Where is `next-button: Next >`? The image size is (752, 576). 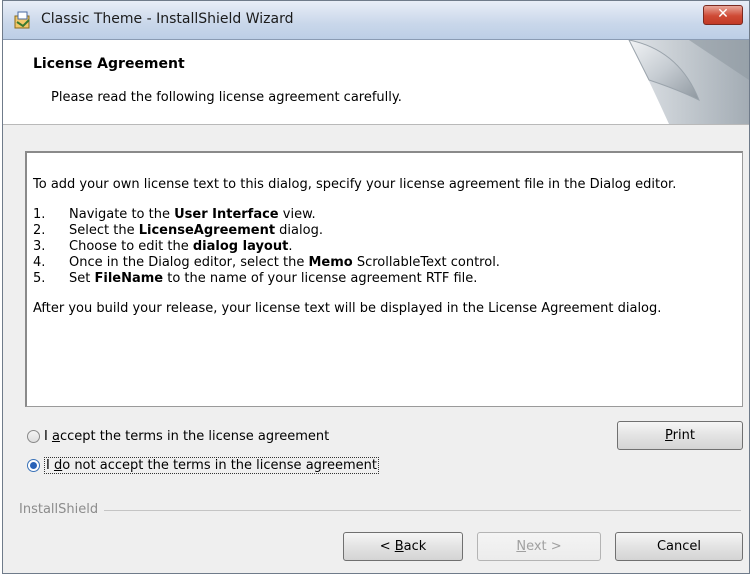 next-button: Next > is located at coordinates (539, 546).